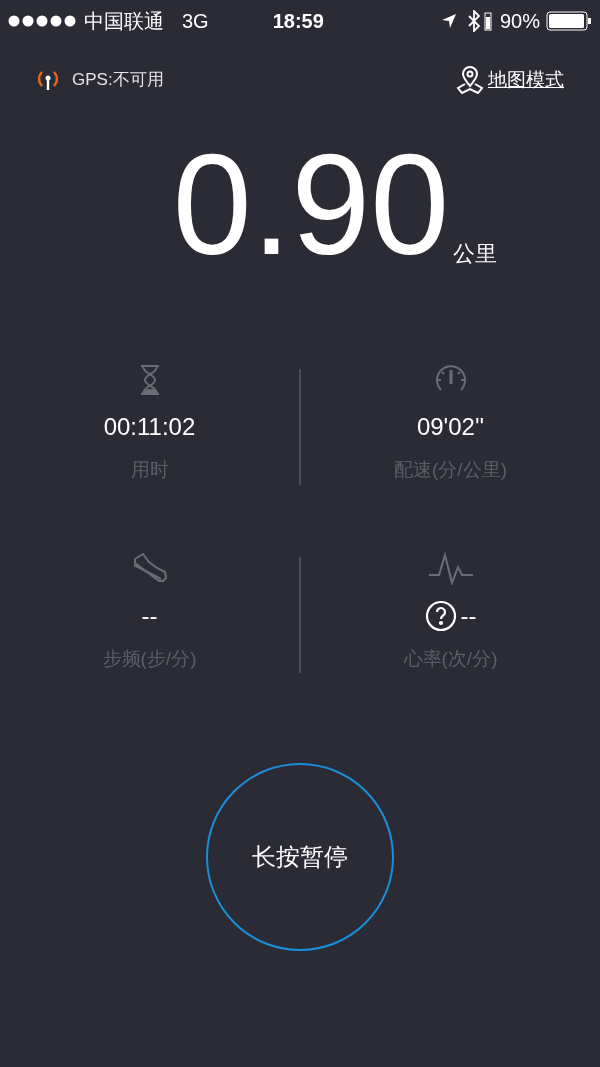 The image size is (600, 1067). I want to click on pause-button: 长按暂停, so click(300, 857).